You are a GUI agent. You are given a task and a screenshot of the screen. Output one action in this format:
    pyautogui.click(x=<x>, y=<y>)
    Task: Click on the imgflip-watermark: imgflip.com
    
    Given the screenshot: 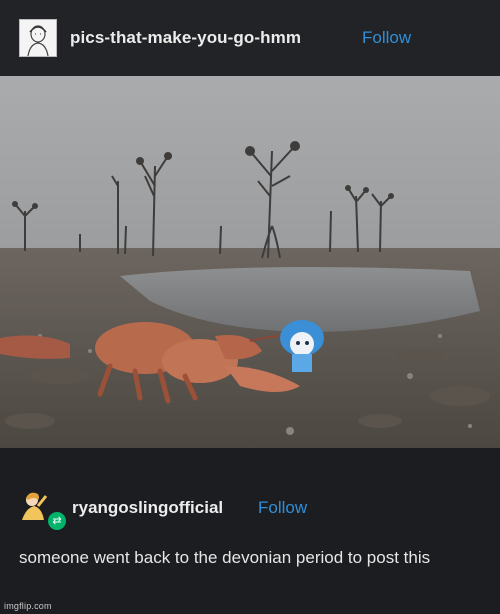 What is the action you would take?
    pyautogui.click(x=28, y=606)
    